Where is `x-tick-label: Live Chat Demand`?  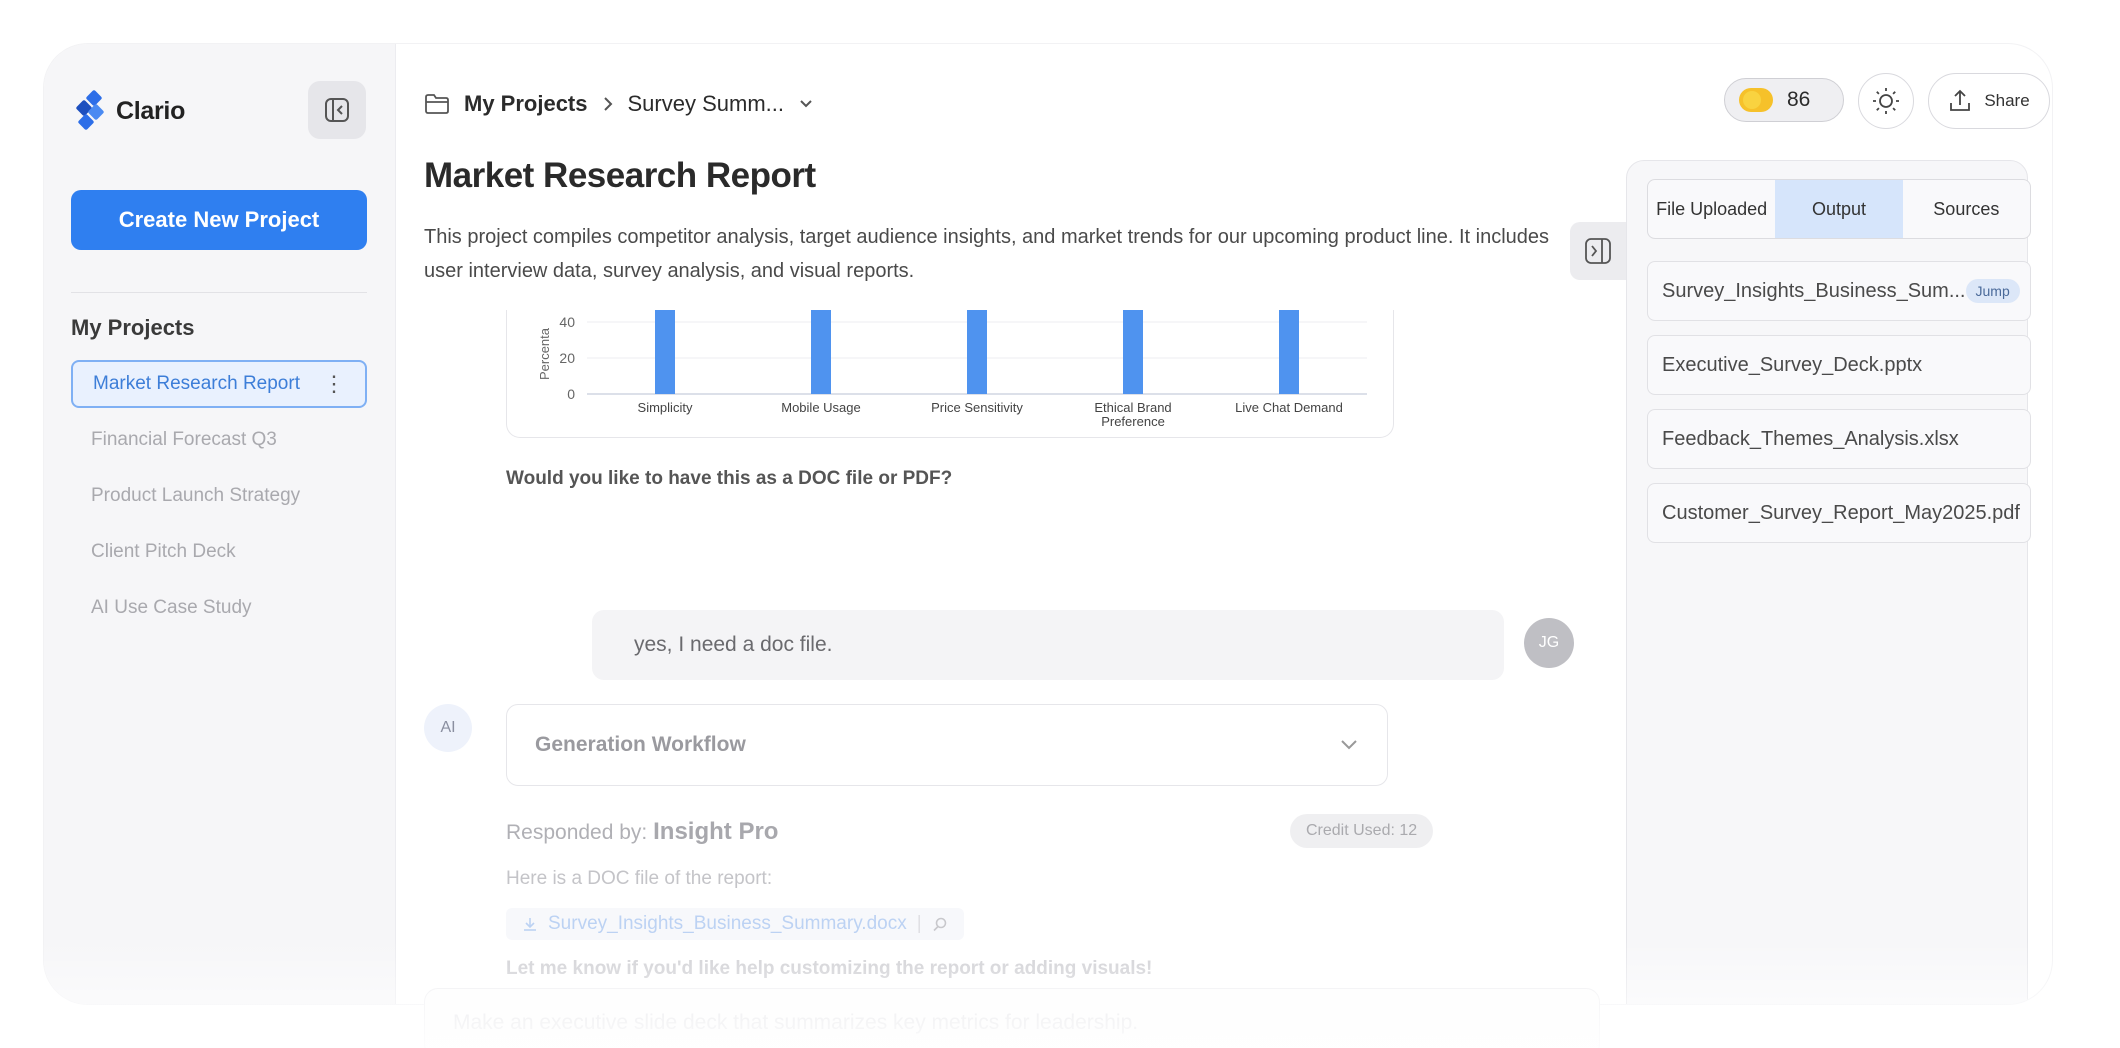 x-tick-label: Live Chat Demand is located at coordinates (1289, 407).